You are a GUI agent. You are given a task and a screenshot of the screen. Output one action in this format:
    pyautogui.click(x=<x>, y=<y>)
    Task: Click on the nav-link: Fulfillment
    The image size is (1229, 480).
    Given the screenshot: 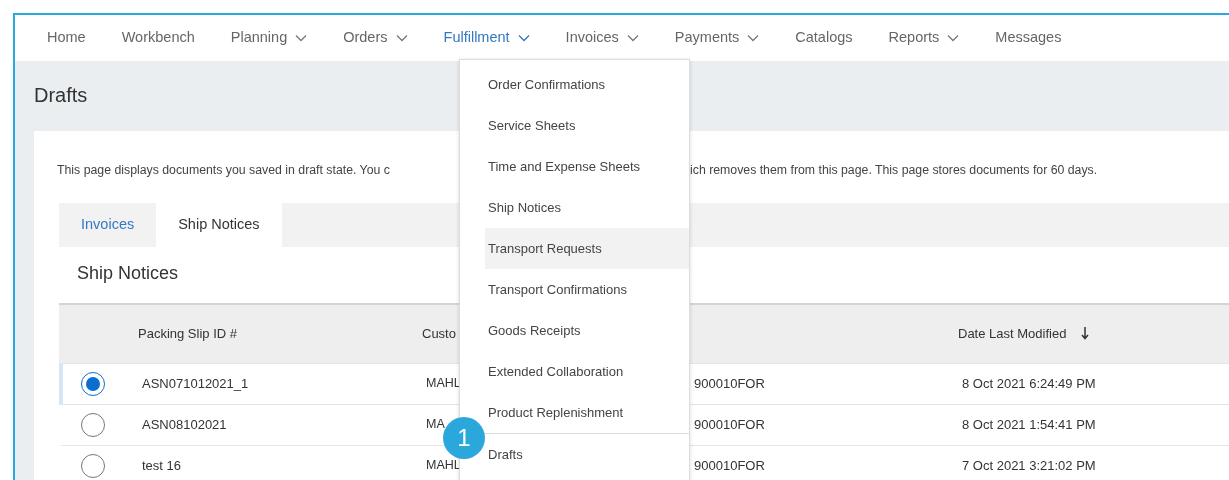 What is the action you would take?
    pyautogui.click(x=486, y=38)
    